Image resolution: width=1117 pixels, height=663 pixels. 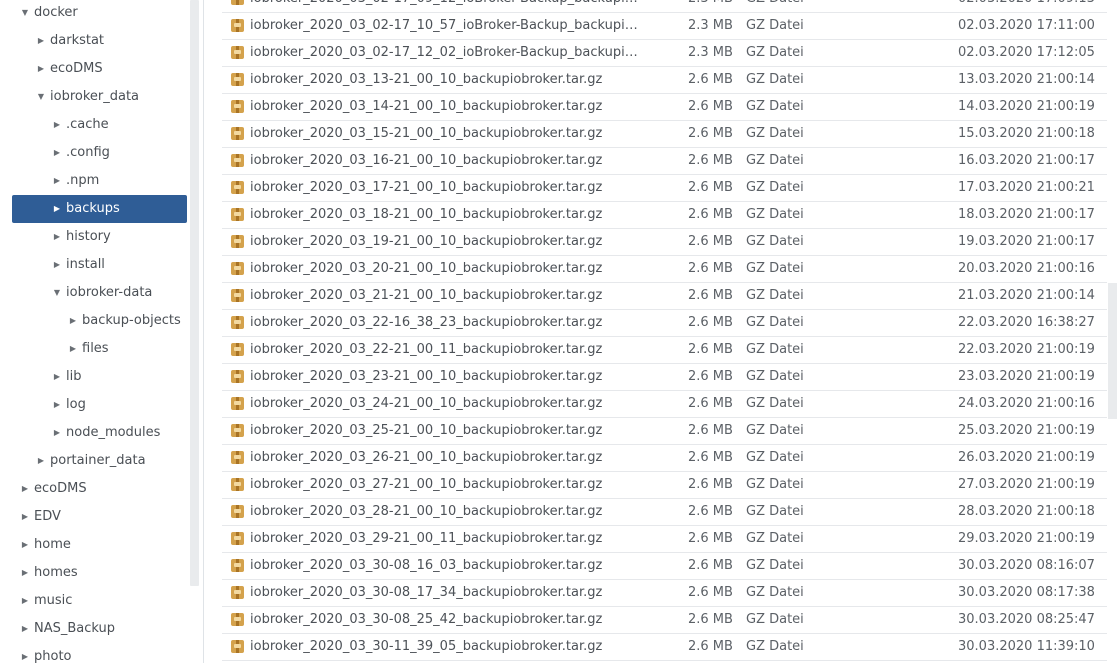 What do you see at coordinates (75, 628) in the screenshot?
I see `tree-node-label: NAS_Backup` at bounding box center [75, 628].